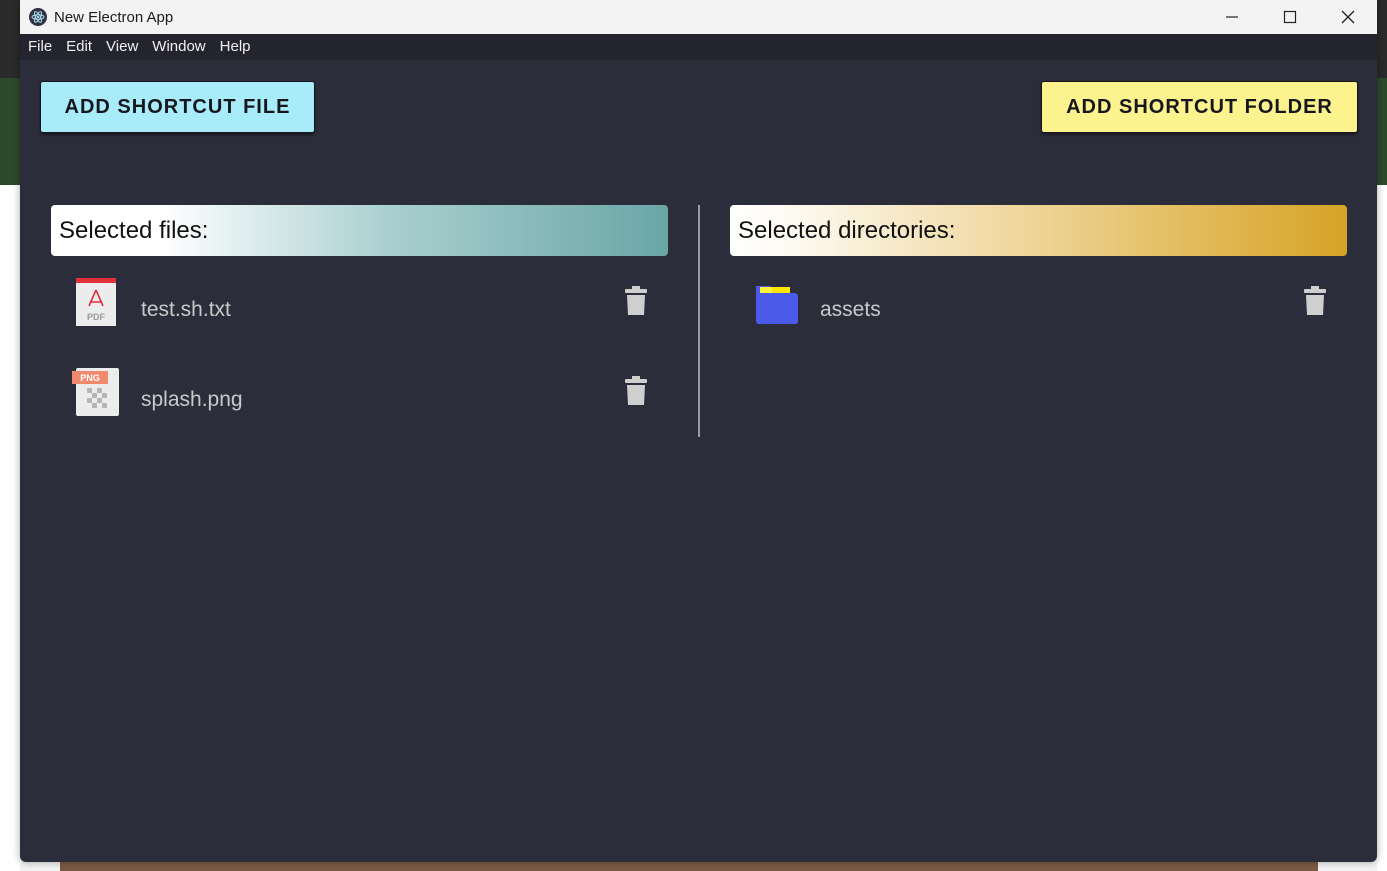 Image resolution: width=1387 pixels, height=871 pixels. I want to click on selected-directories-panel: Selected directories: assets, so click(1038, 275).